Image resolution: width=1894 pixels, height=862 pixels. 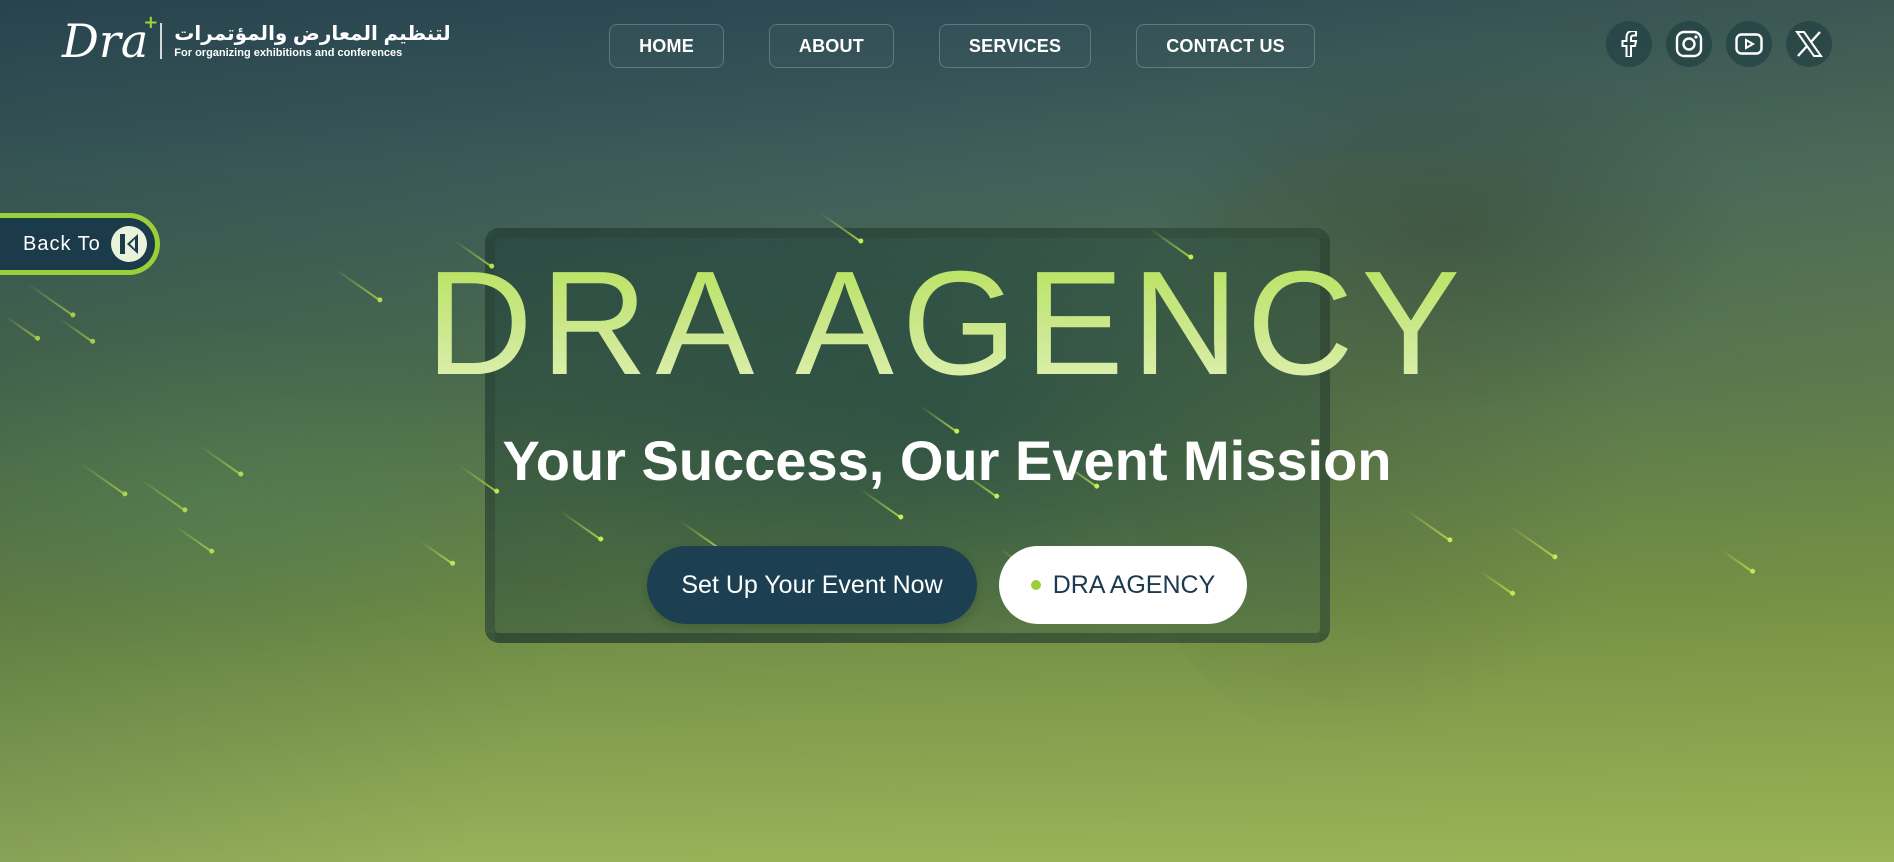 I want to click on social-links, so click(x=1719, y=44).